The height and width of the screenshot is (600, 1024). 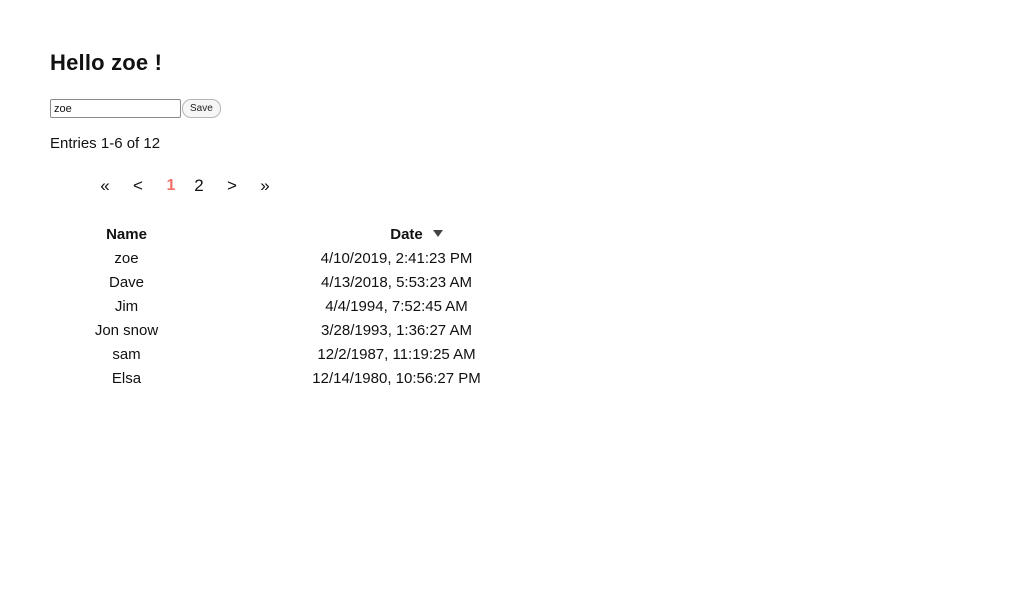 I want to click on next-page-link: >, so click(x=232, y=186).